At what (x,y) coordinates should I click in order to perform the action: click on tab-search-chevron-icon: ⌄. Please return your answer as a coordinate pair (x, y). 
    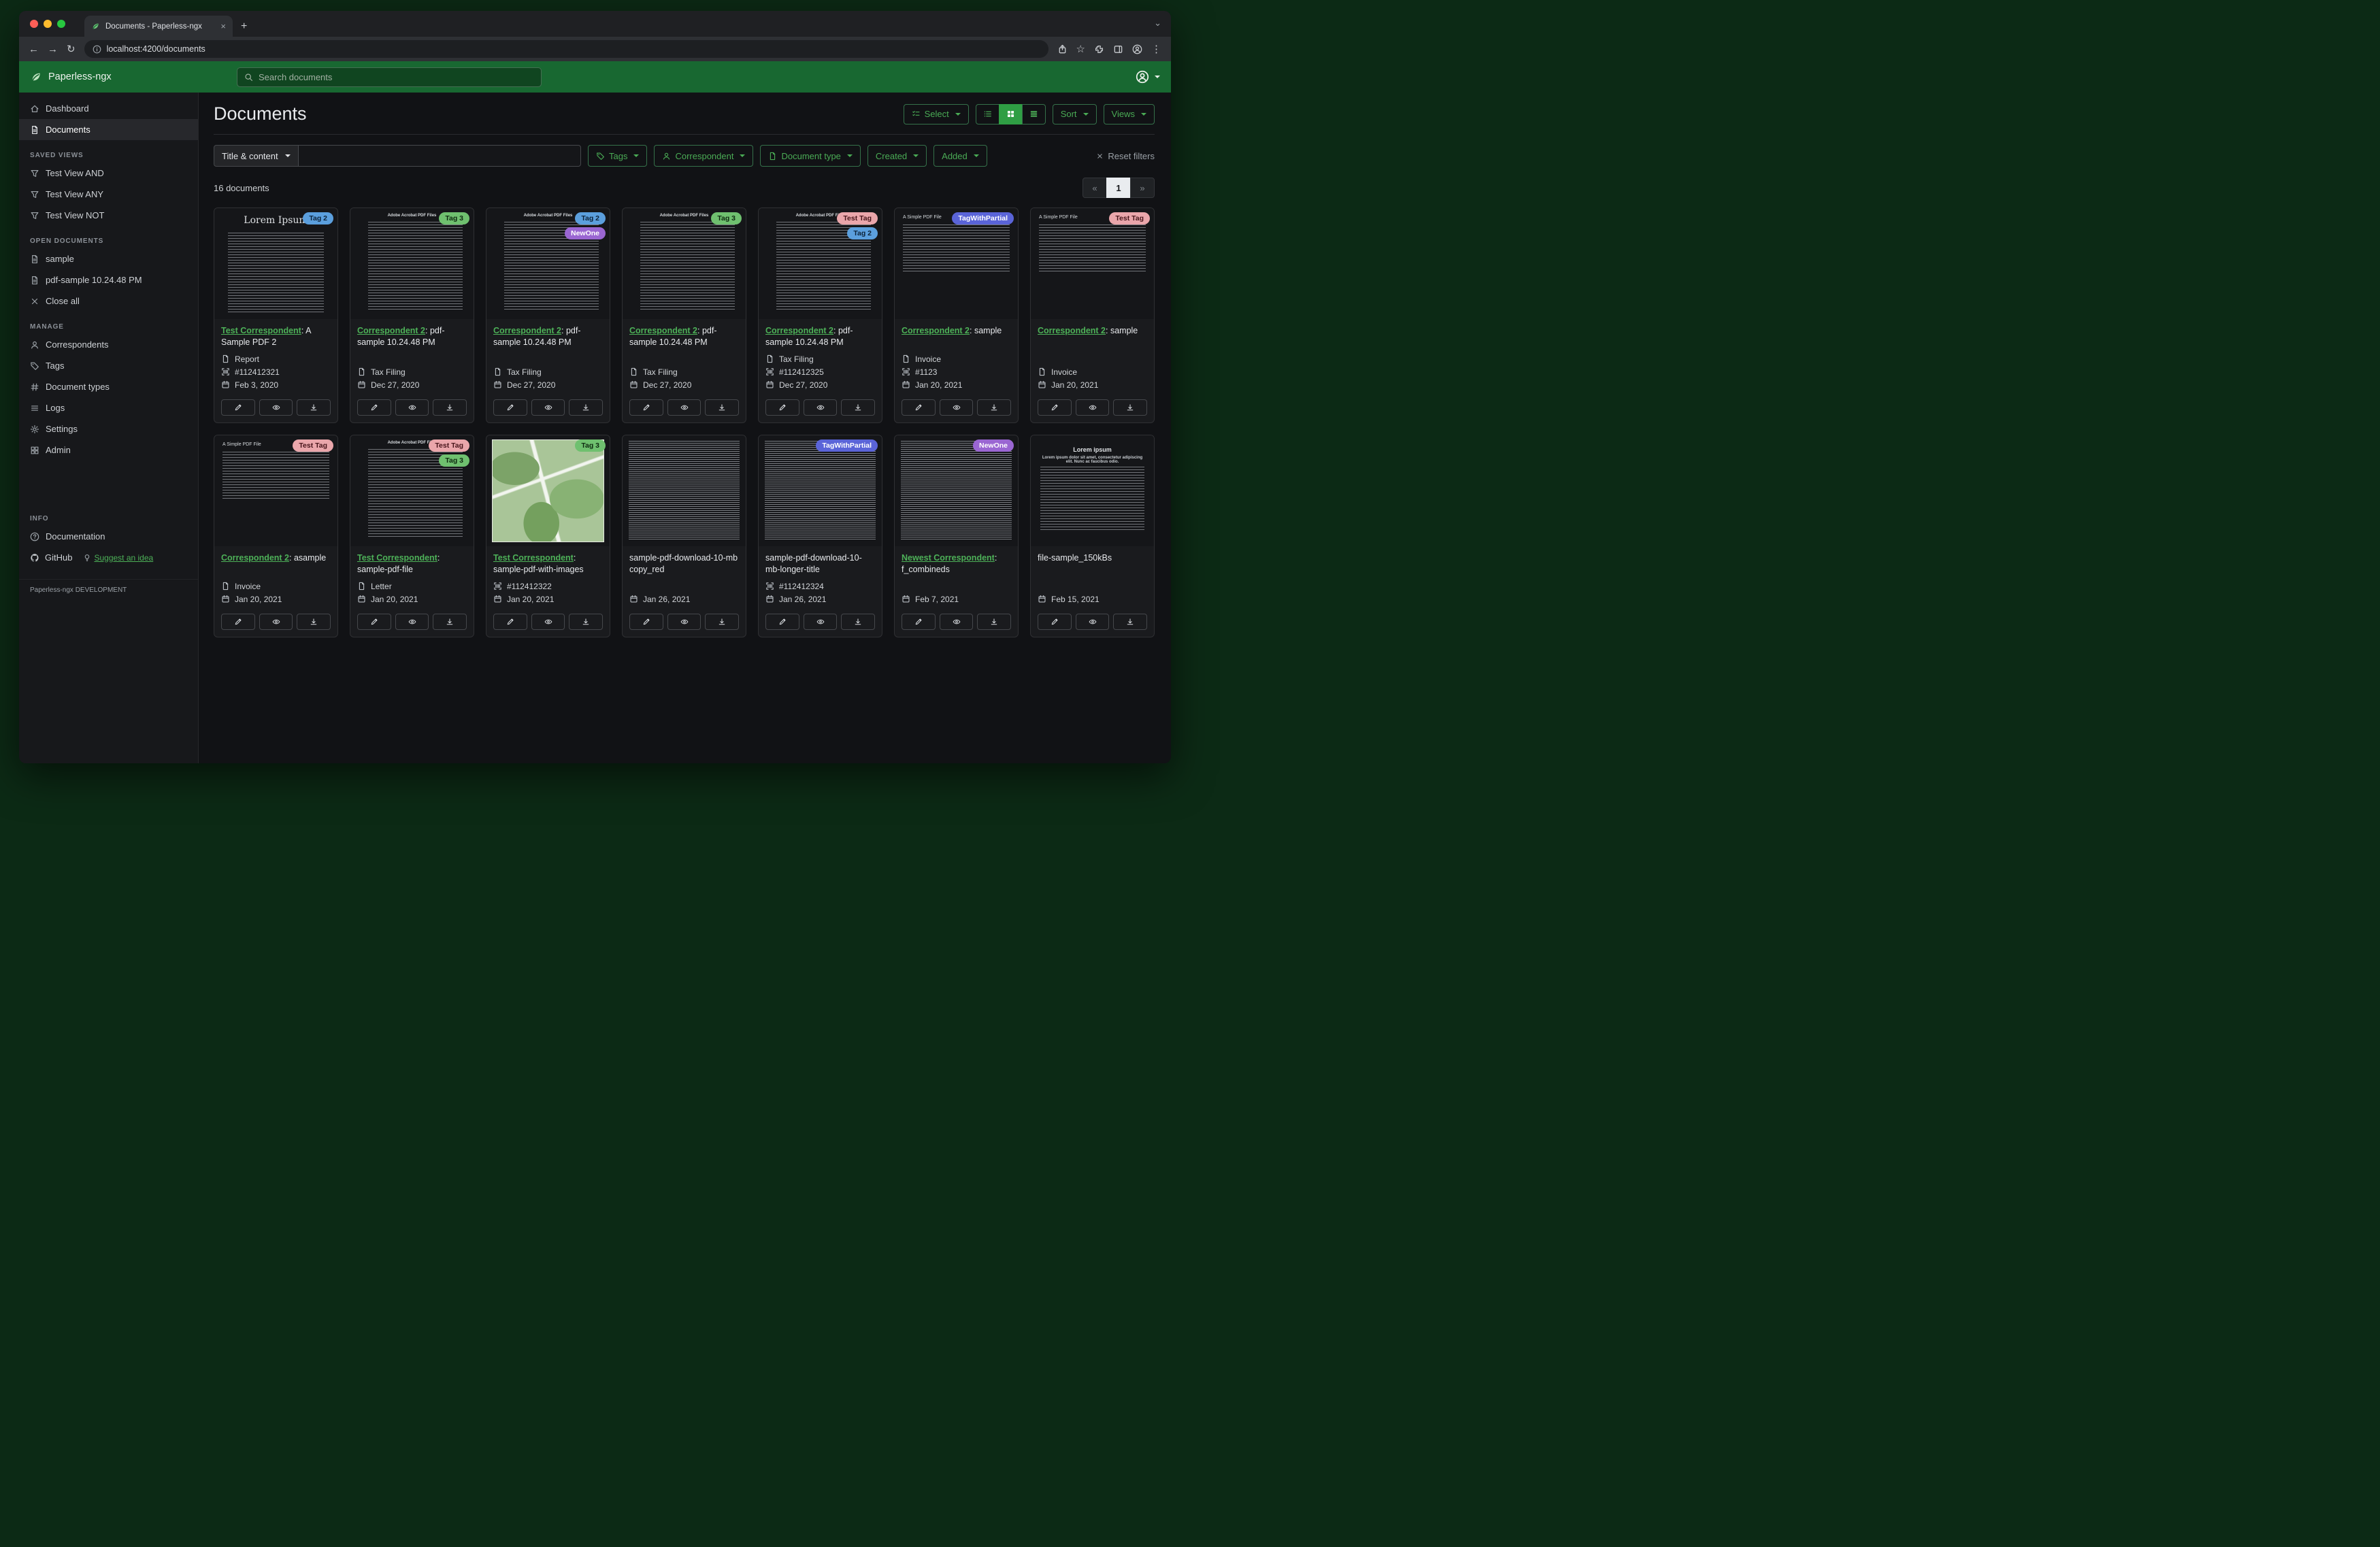
    Looking at the image, I should click on (1157, 23).